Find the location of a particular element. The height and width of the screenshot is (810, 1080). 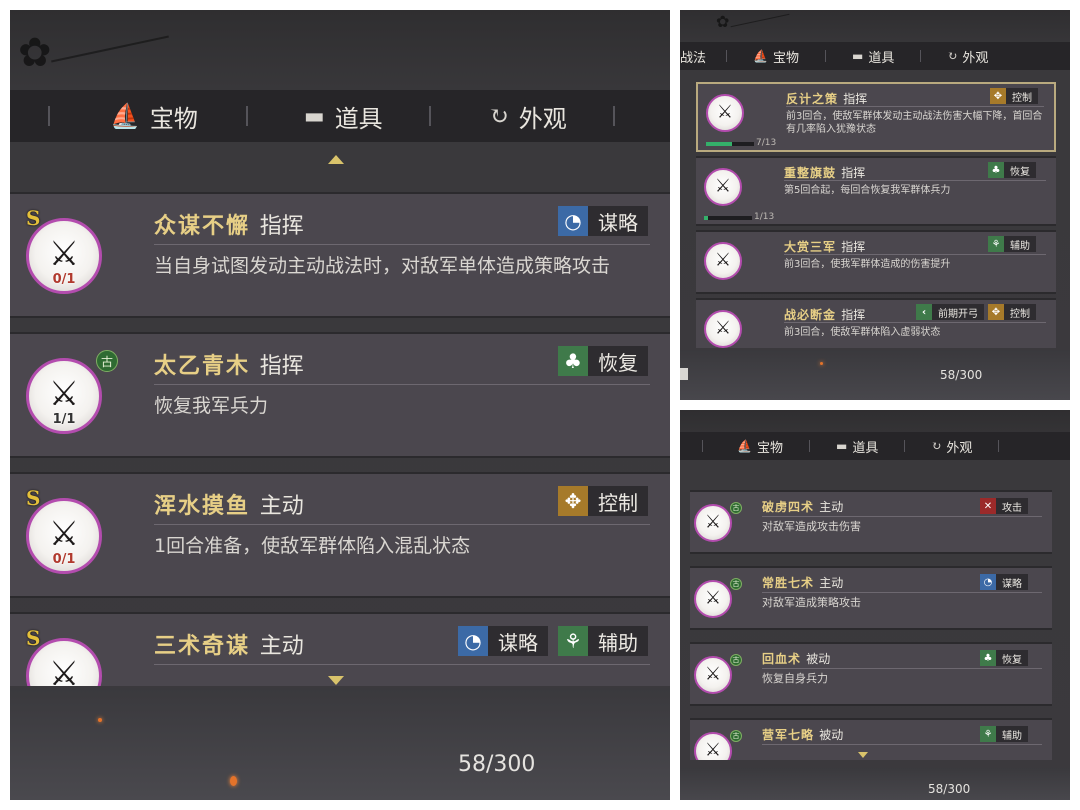

scroll-up-arrow is located at coordinates (336, 159).